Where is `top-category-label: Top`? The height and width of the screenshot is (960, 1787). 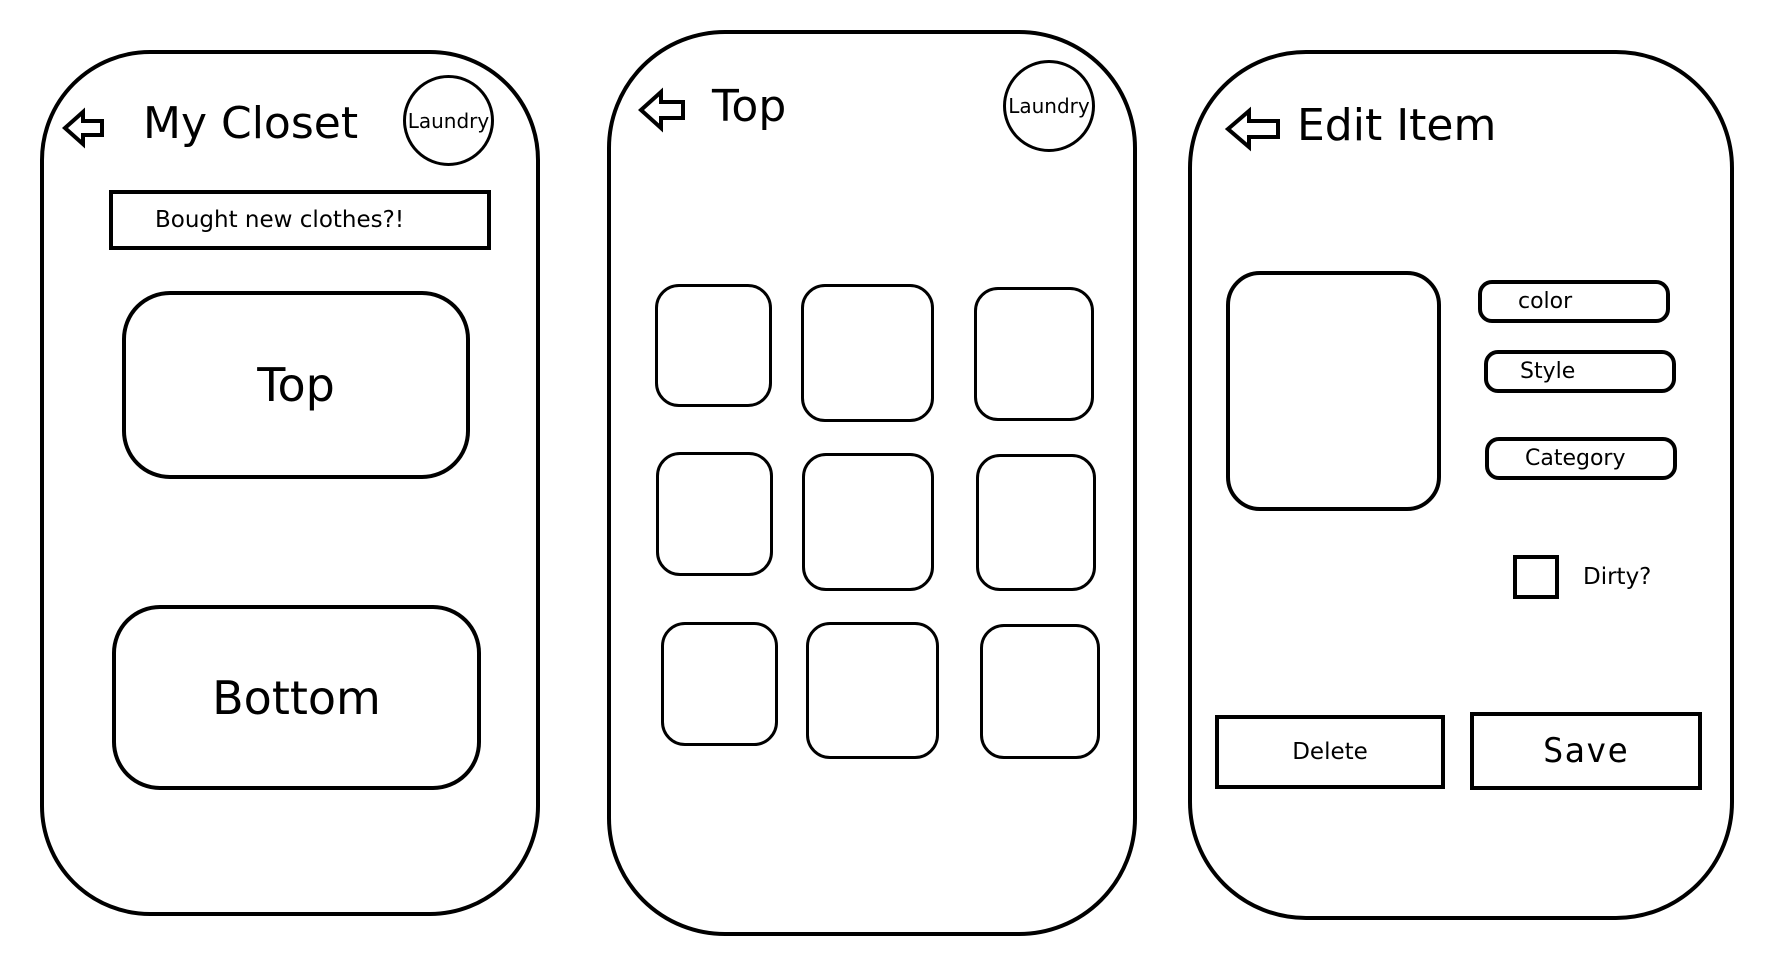 top-category-label: Top is located at coordinates (296, 385).